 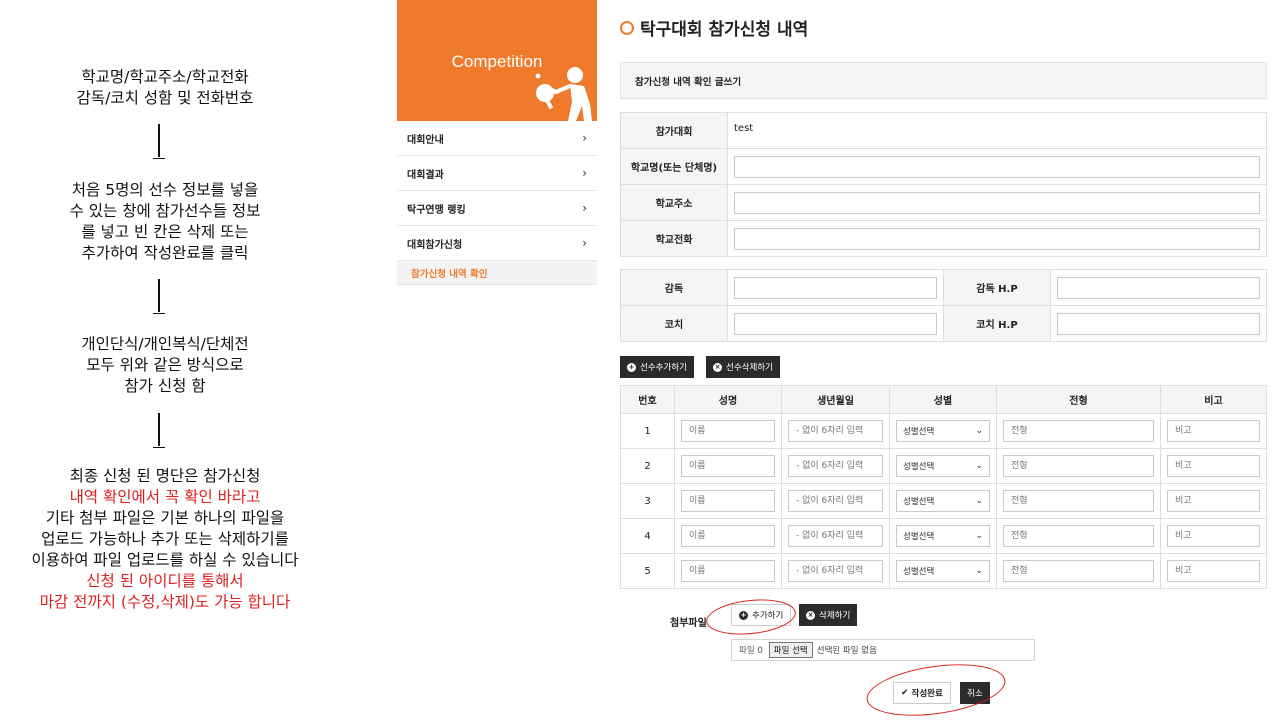 What do you see at coordinates (905, 693) in the screenshot?
I see `check-icon: ✔` at bounding box center [905, 693].